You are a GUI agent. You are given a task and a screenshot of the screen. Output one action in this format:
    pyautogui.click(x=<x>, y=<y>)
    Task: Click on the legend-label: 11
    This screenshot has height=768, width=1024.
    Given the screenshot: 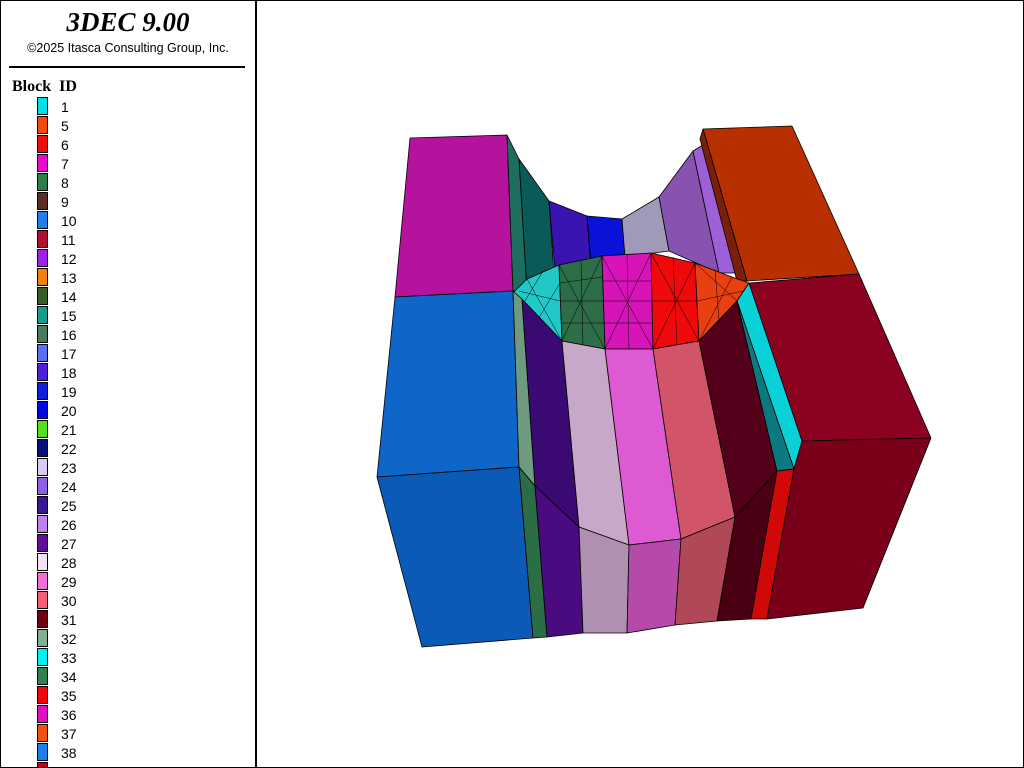 What is the action you would take?
    pyautogui.click(x=68, y=240)
    